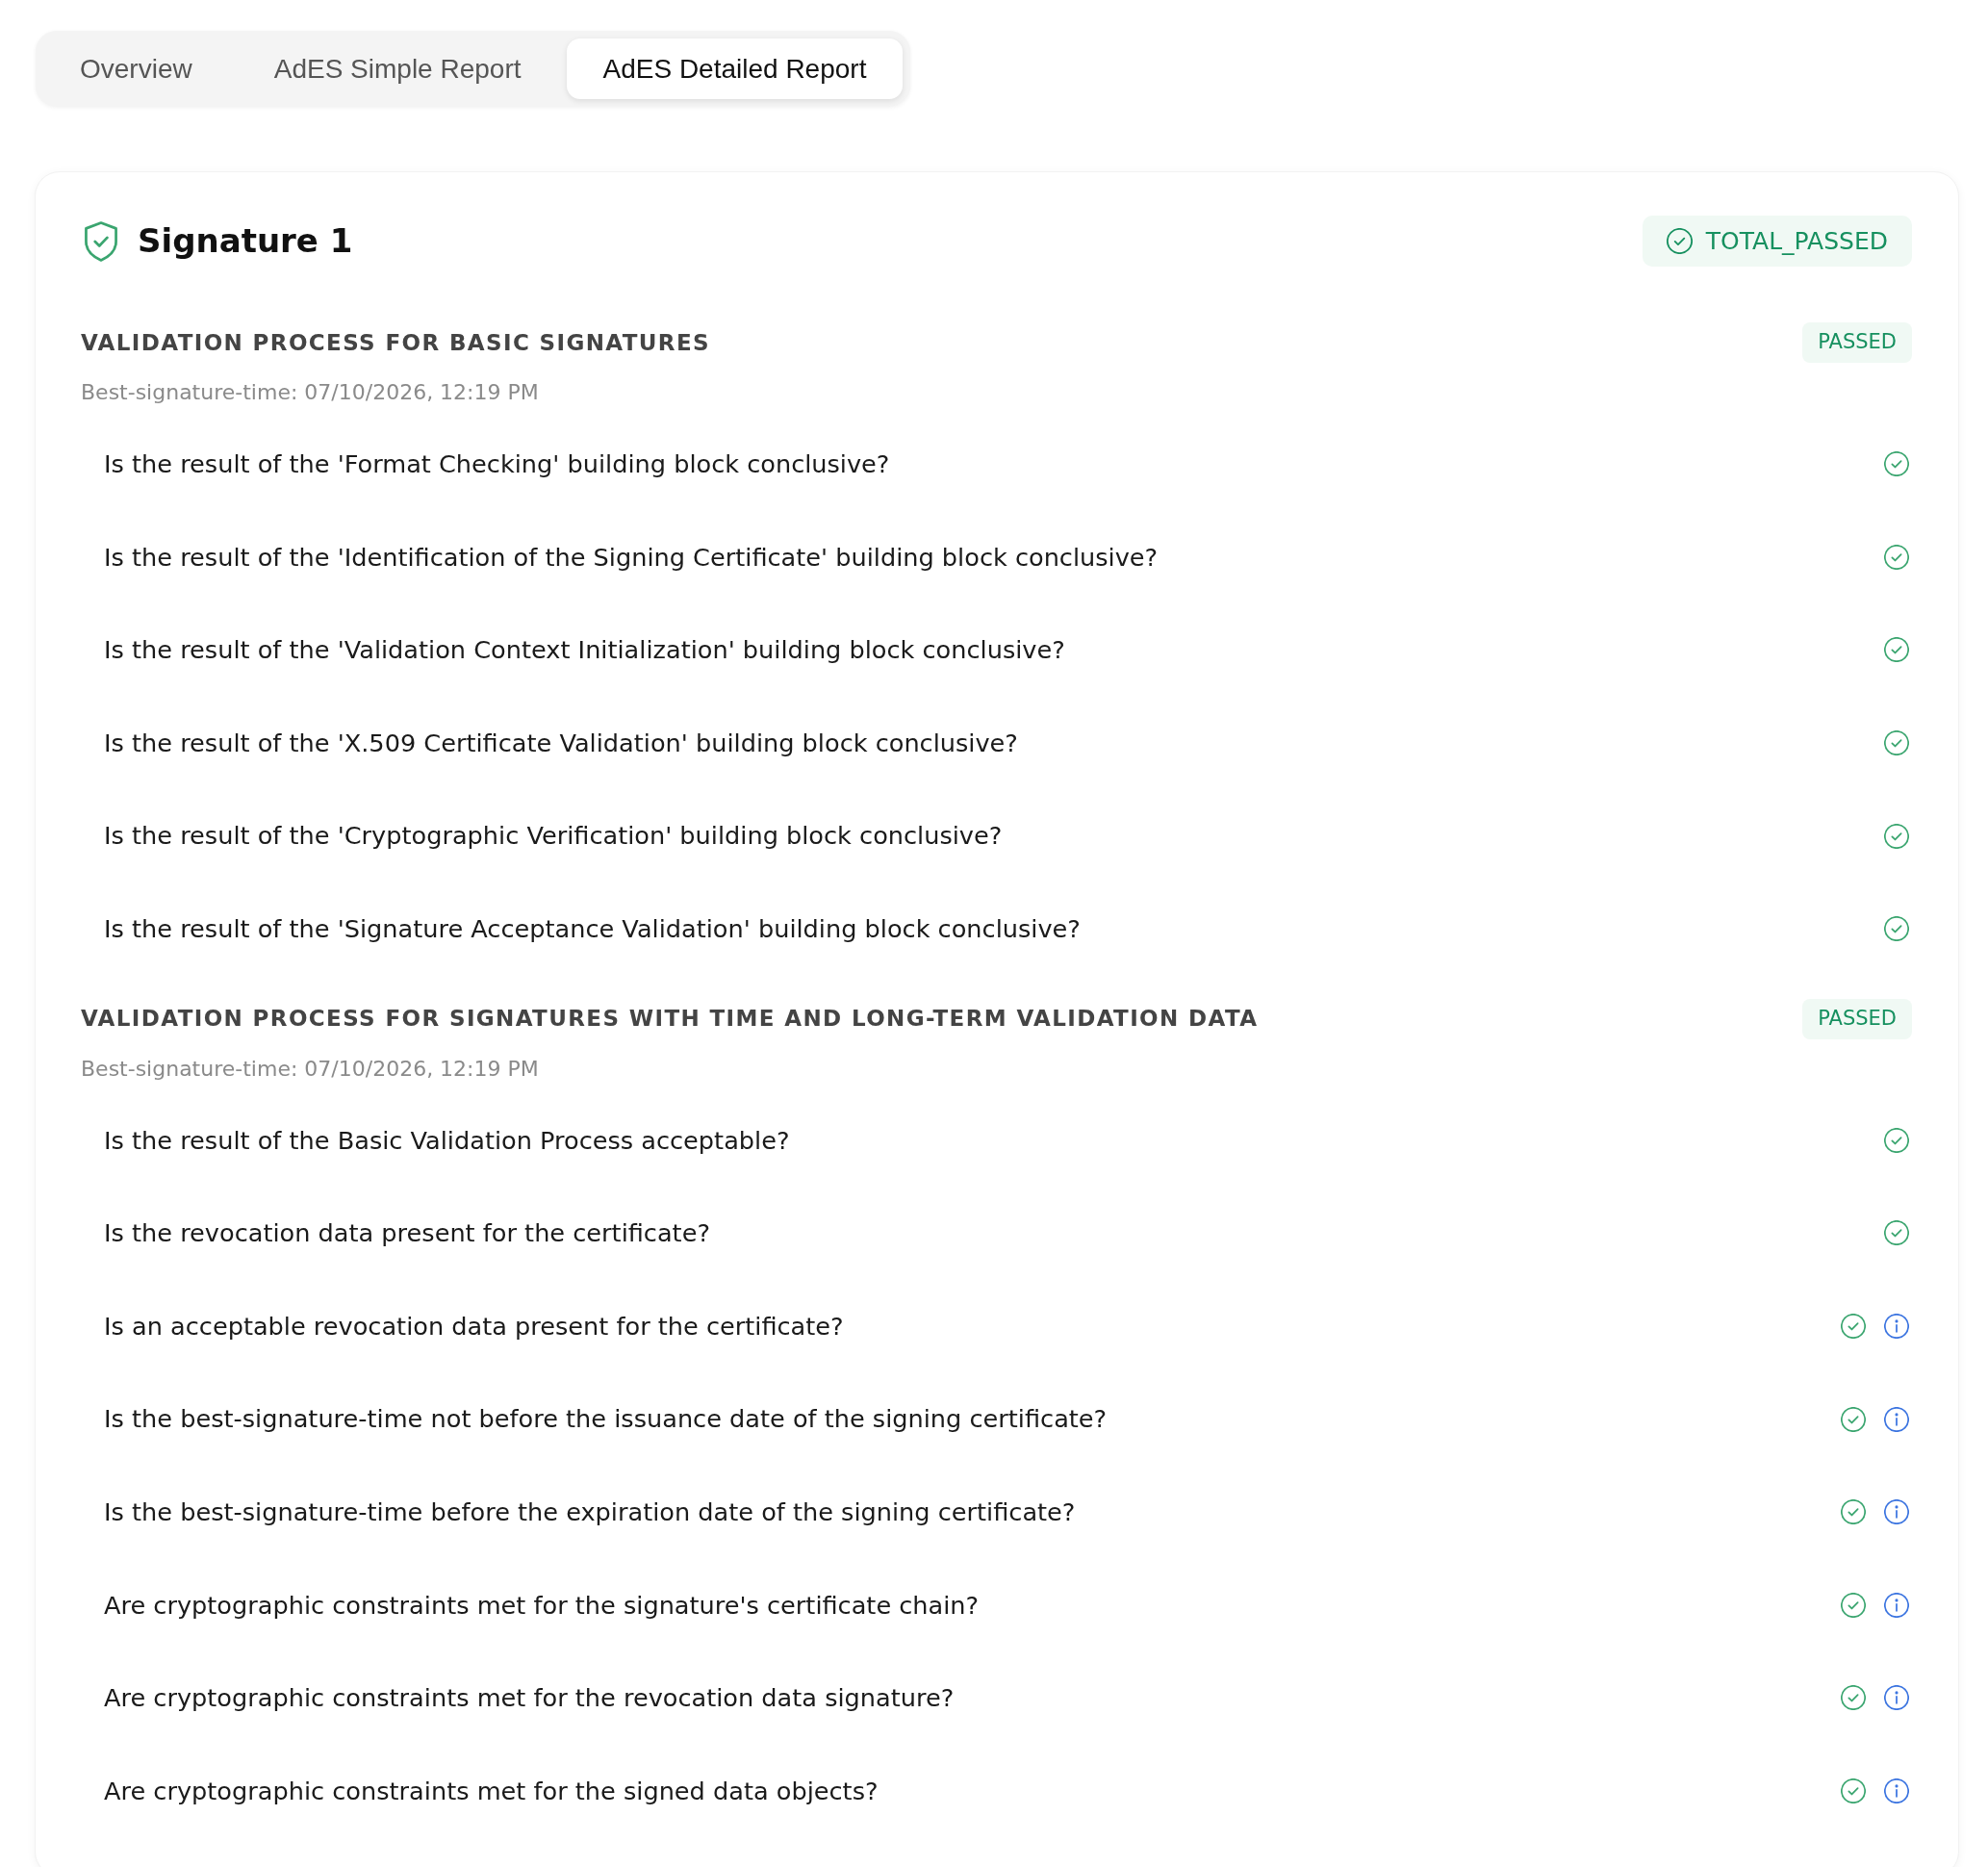 This screenshot has width=1988, height=1867. What do you see at coordinates (670, 1019) in the screenshot?
I see `section-heading: VALIDATION PROCESS FOR SIGNATURES WITH TIME AND LONG-TERM VALIDATION DATA` at bounding box center [670, 1019].